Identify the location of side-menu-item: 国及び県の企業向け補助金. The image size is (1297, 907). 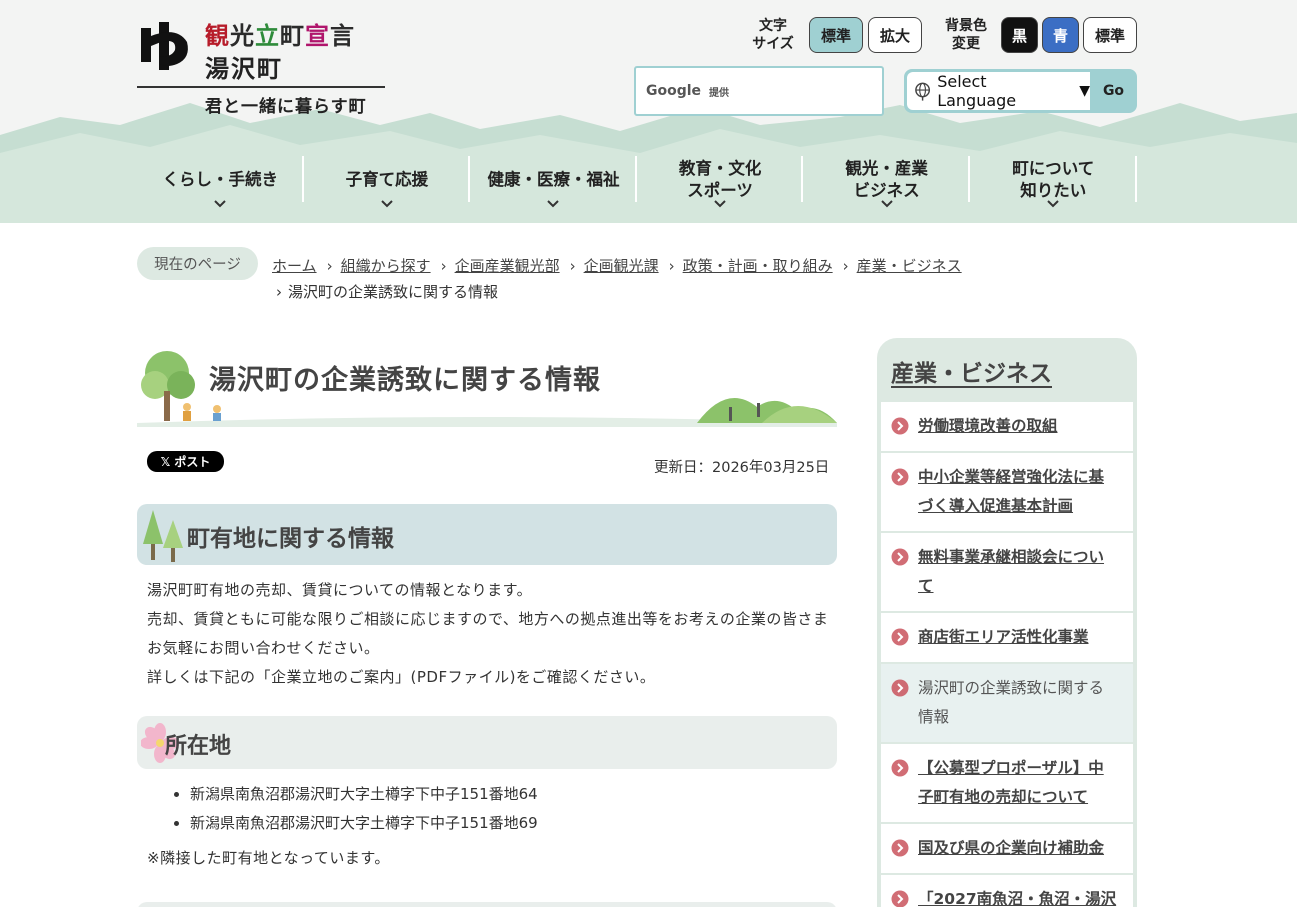
(1007, 849).